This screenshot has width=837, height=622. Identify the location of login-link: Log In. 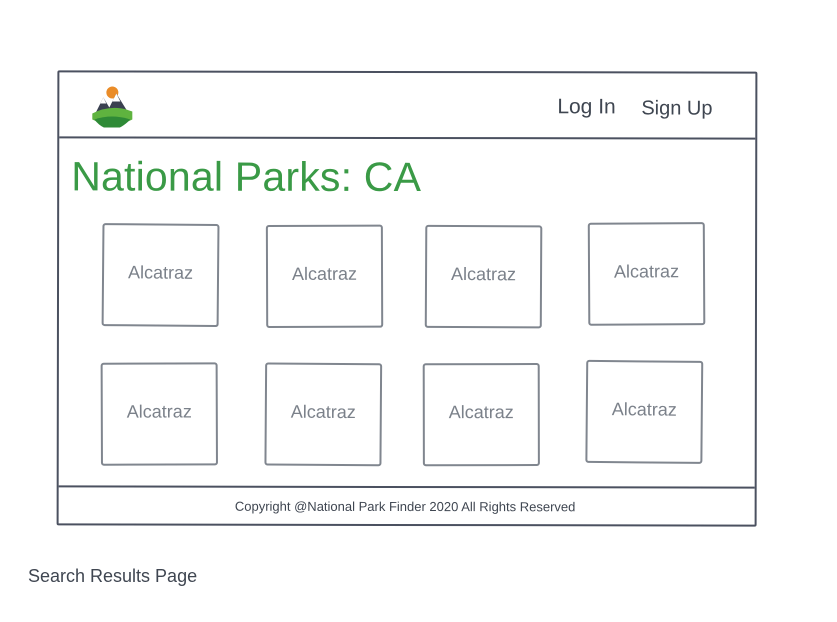
(586, 107).